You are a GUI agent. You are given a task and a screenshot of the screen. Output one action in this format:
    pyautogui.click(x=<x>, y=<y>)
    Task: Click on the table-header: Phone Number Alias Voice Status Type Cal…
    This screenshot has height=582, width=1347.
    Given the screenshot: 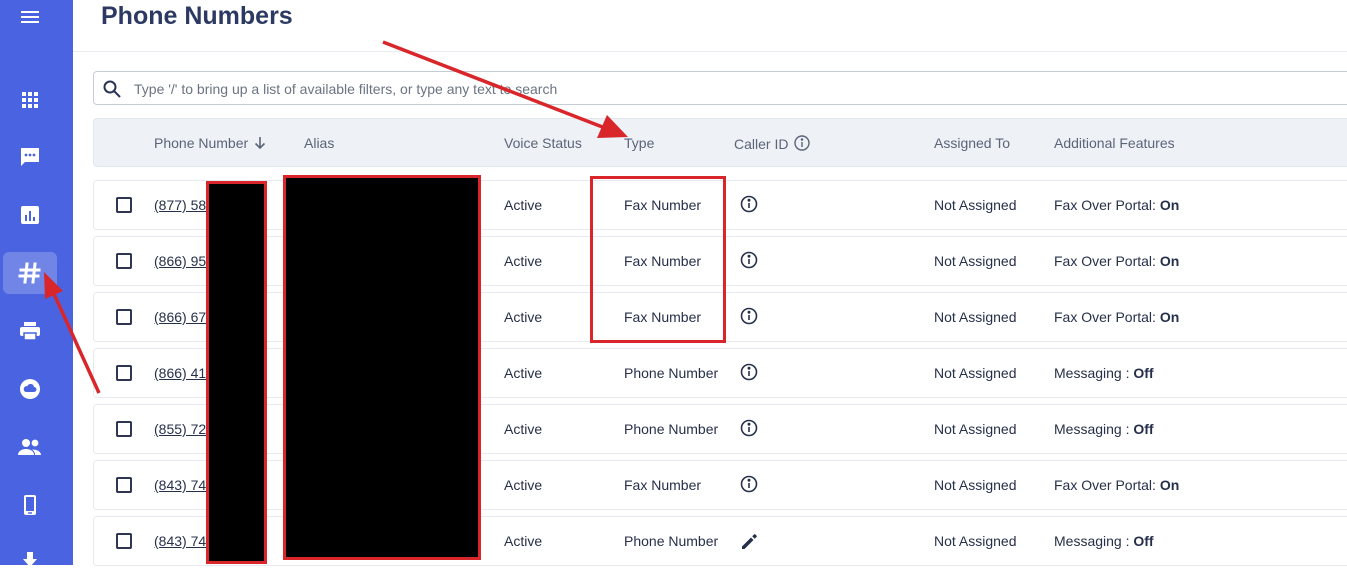 What is the action you would take?
    pyautogui.click(x=720, y=142)
    